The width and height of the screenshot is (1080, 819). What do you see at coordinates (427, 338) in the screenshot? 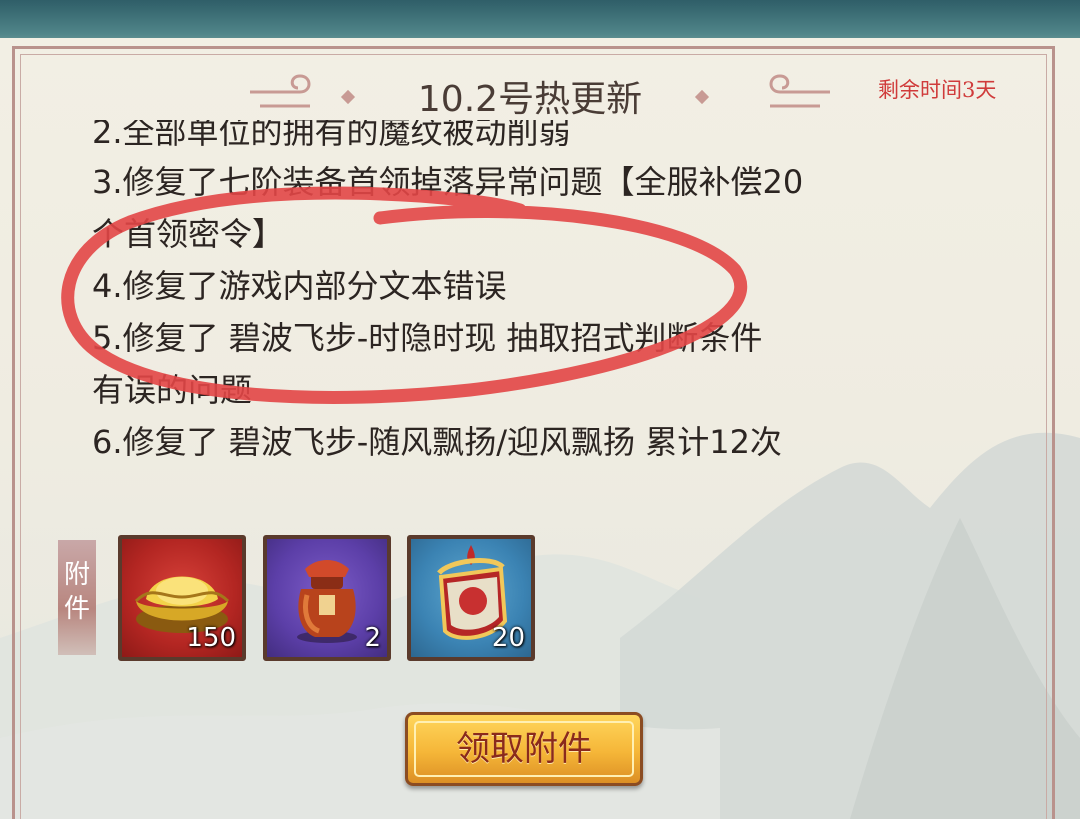
I see `note-line-5: 5.修复了 碧波飞步-时隐时现 抽取招式判断条件` at bounding box center [427, 338].